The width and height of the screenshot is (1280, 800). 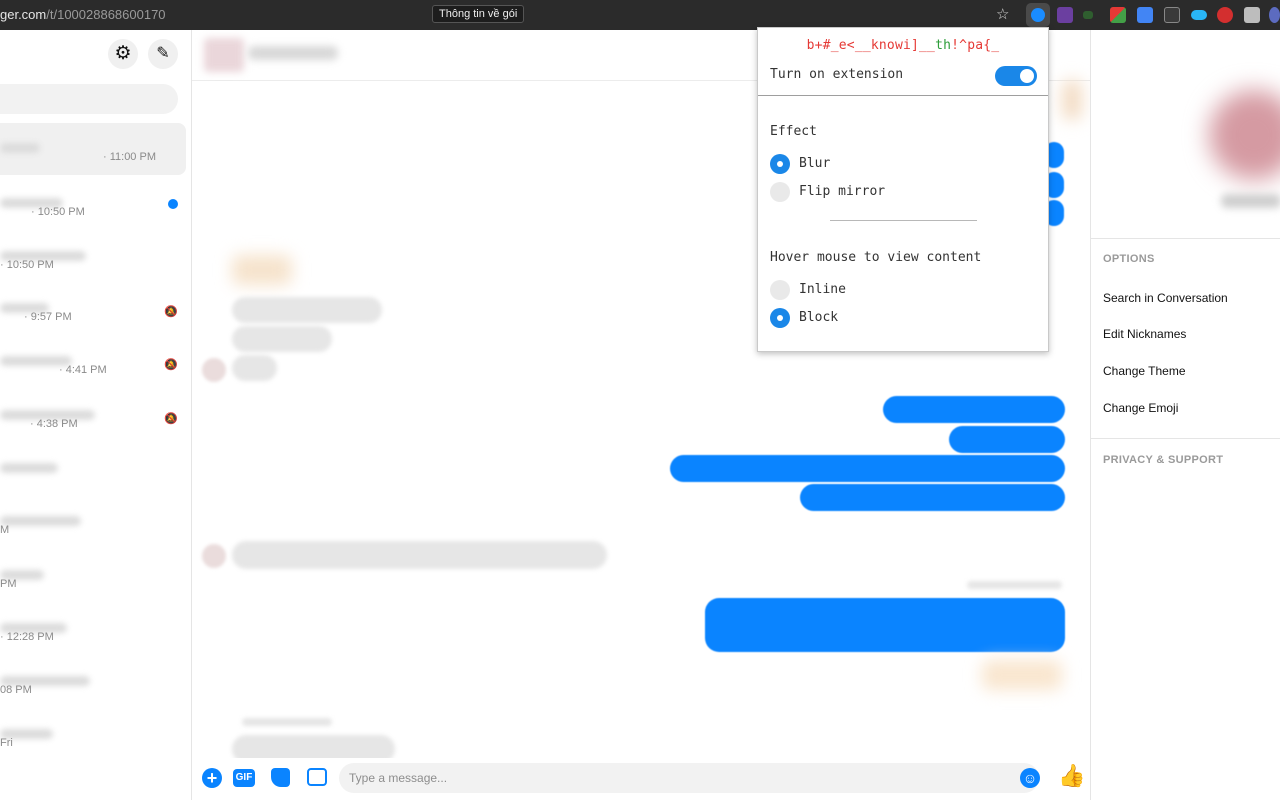 I want to click on profile-name, so click(x=1250, y=201).